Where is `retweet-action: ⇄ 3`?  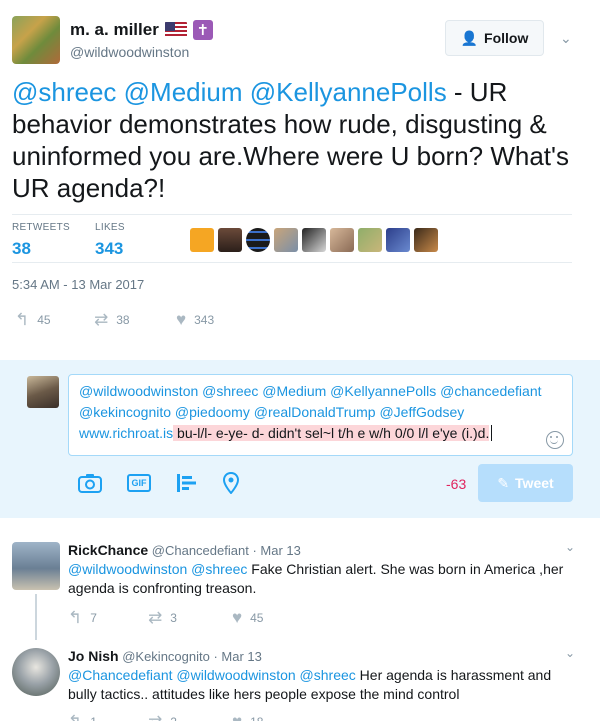 retweet-action: ⇄ 3 is located at coordinates (162, 618).